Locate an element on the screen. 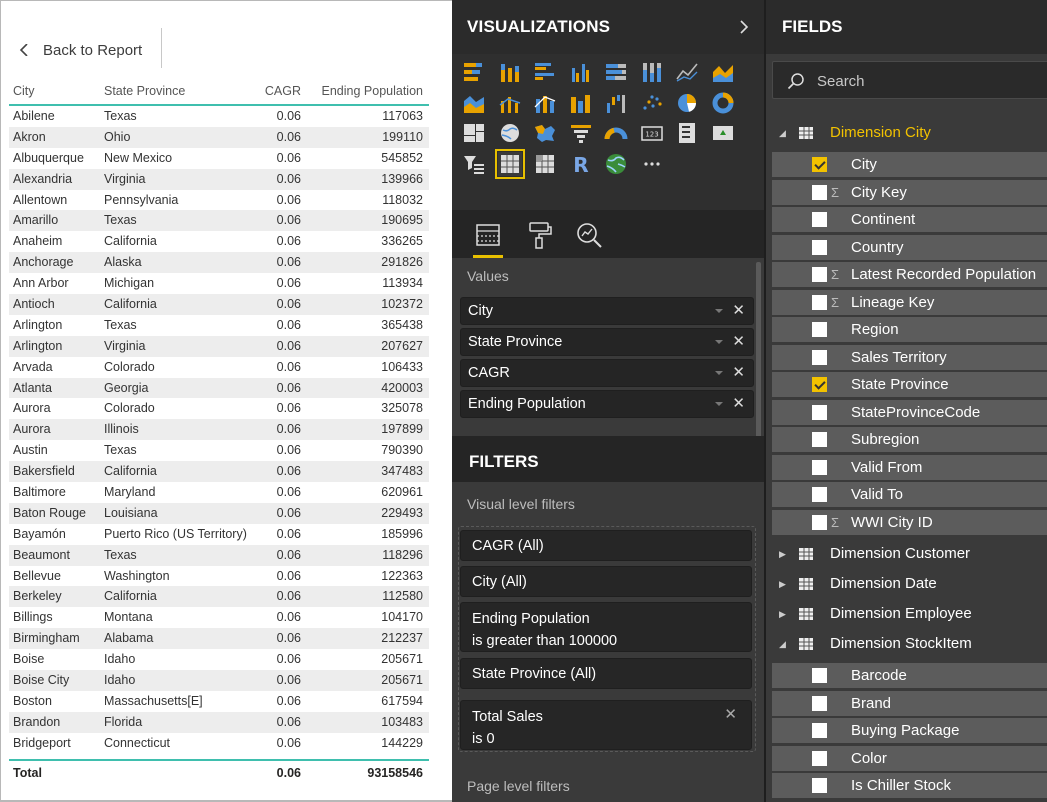  filter-card: Ending Population is greater than 100000 is located at coordinates (606, 627).